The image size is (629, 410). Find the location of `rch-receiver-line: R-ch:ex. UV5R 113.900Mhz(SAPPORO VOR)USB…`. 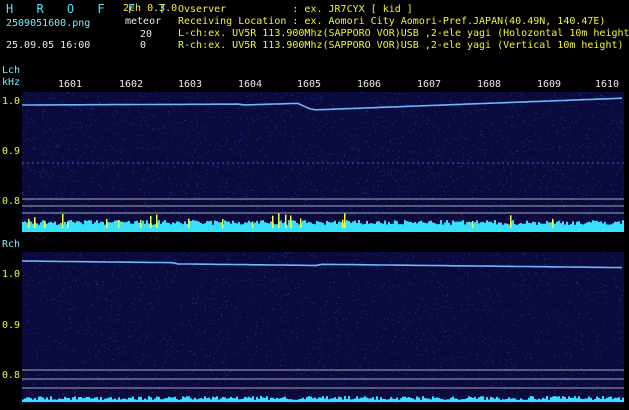

rch-receiver-line: R-ch:ex. UV5R 113.900Mhz(SAPPORO VOR)USB… is located at coordinates (401, 45).